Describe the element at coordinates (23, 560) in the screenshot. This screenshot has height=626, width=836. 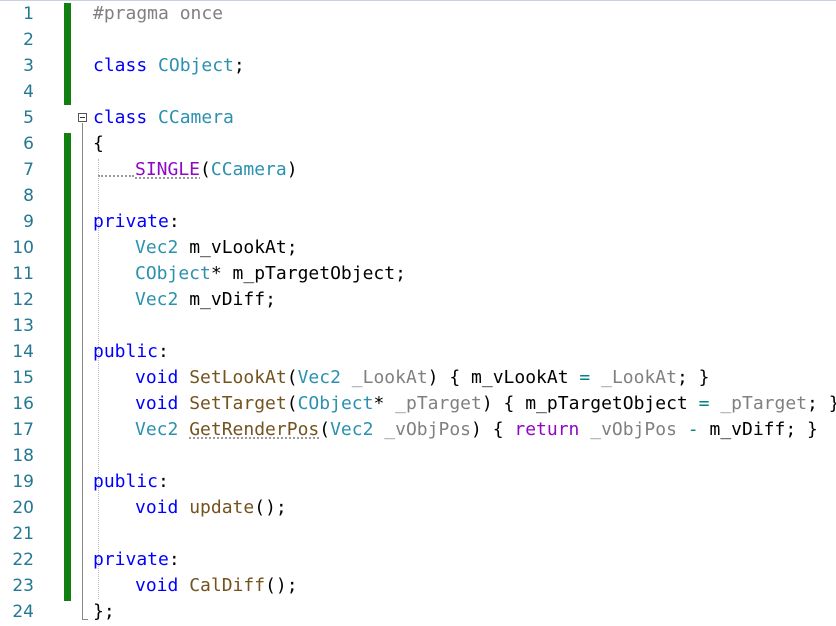
I see `line-number: 22` at that location.